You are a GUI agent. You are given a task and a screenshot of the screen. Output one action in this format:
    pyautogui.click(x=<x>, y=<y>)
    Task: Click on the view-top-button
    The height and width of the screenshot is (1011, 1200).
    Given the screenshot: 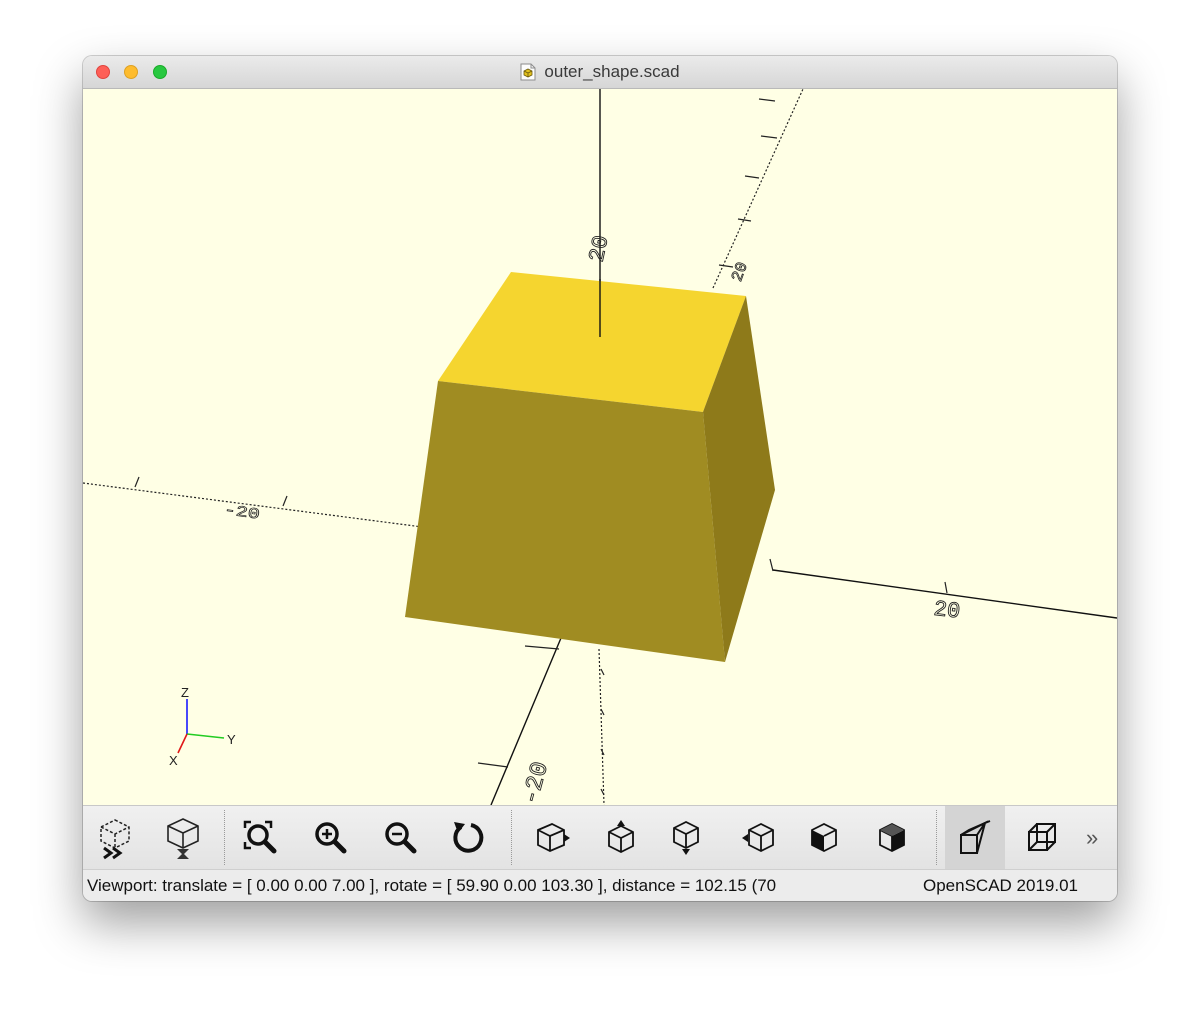 What is the action you would take?
    pyautogui.click(x=621, y=837)
    